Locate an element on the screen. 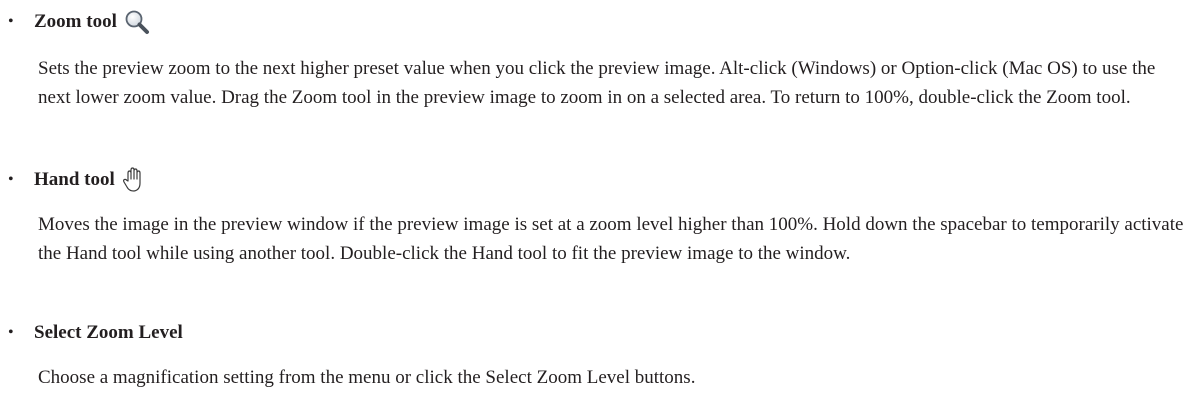  hand-icon is located at coordinates (134, 180).